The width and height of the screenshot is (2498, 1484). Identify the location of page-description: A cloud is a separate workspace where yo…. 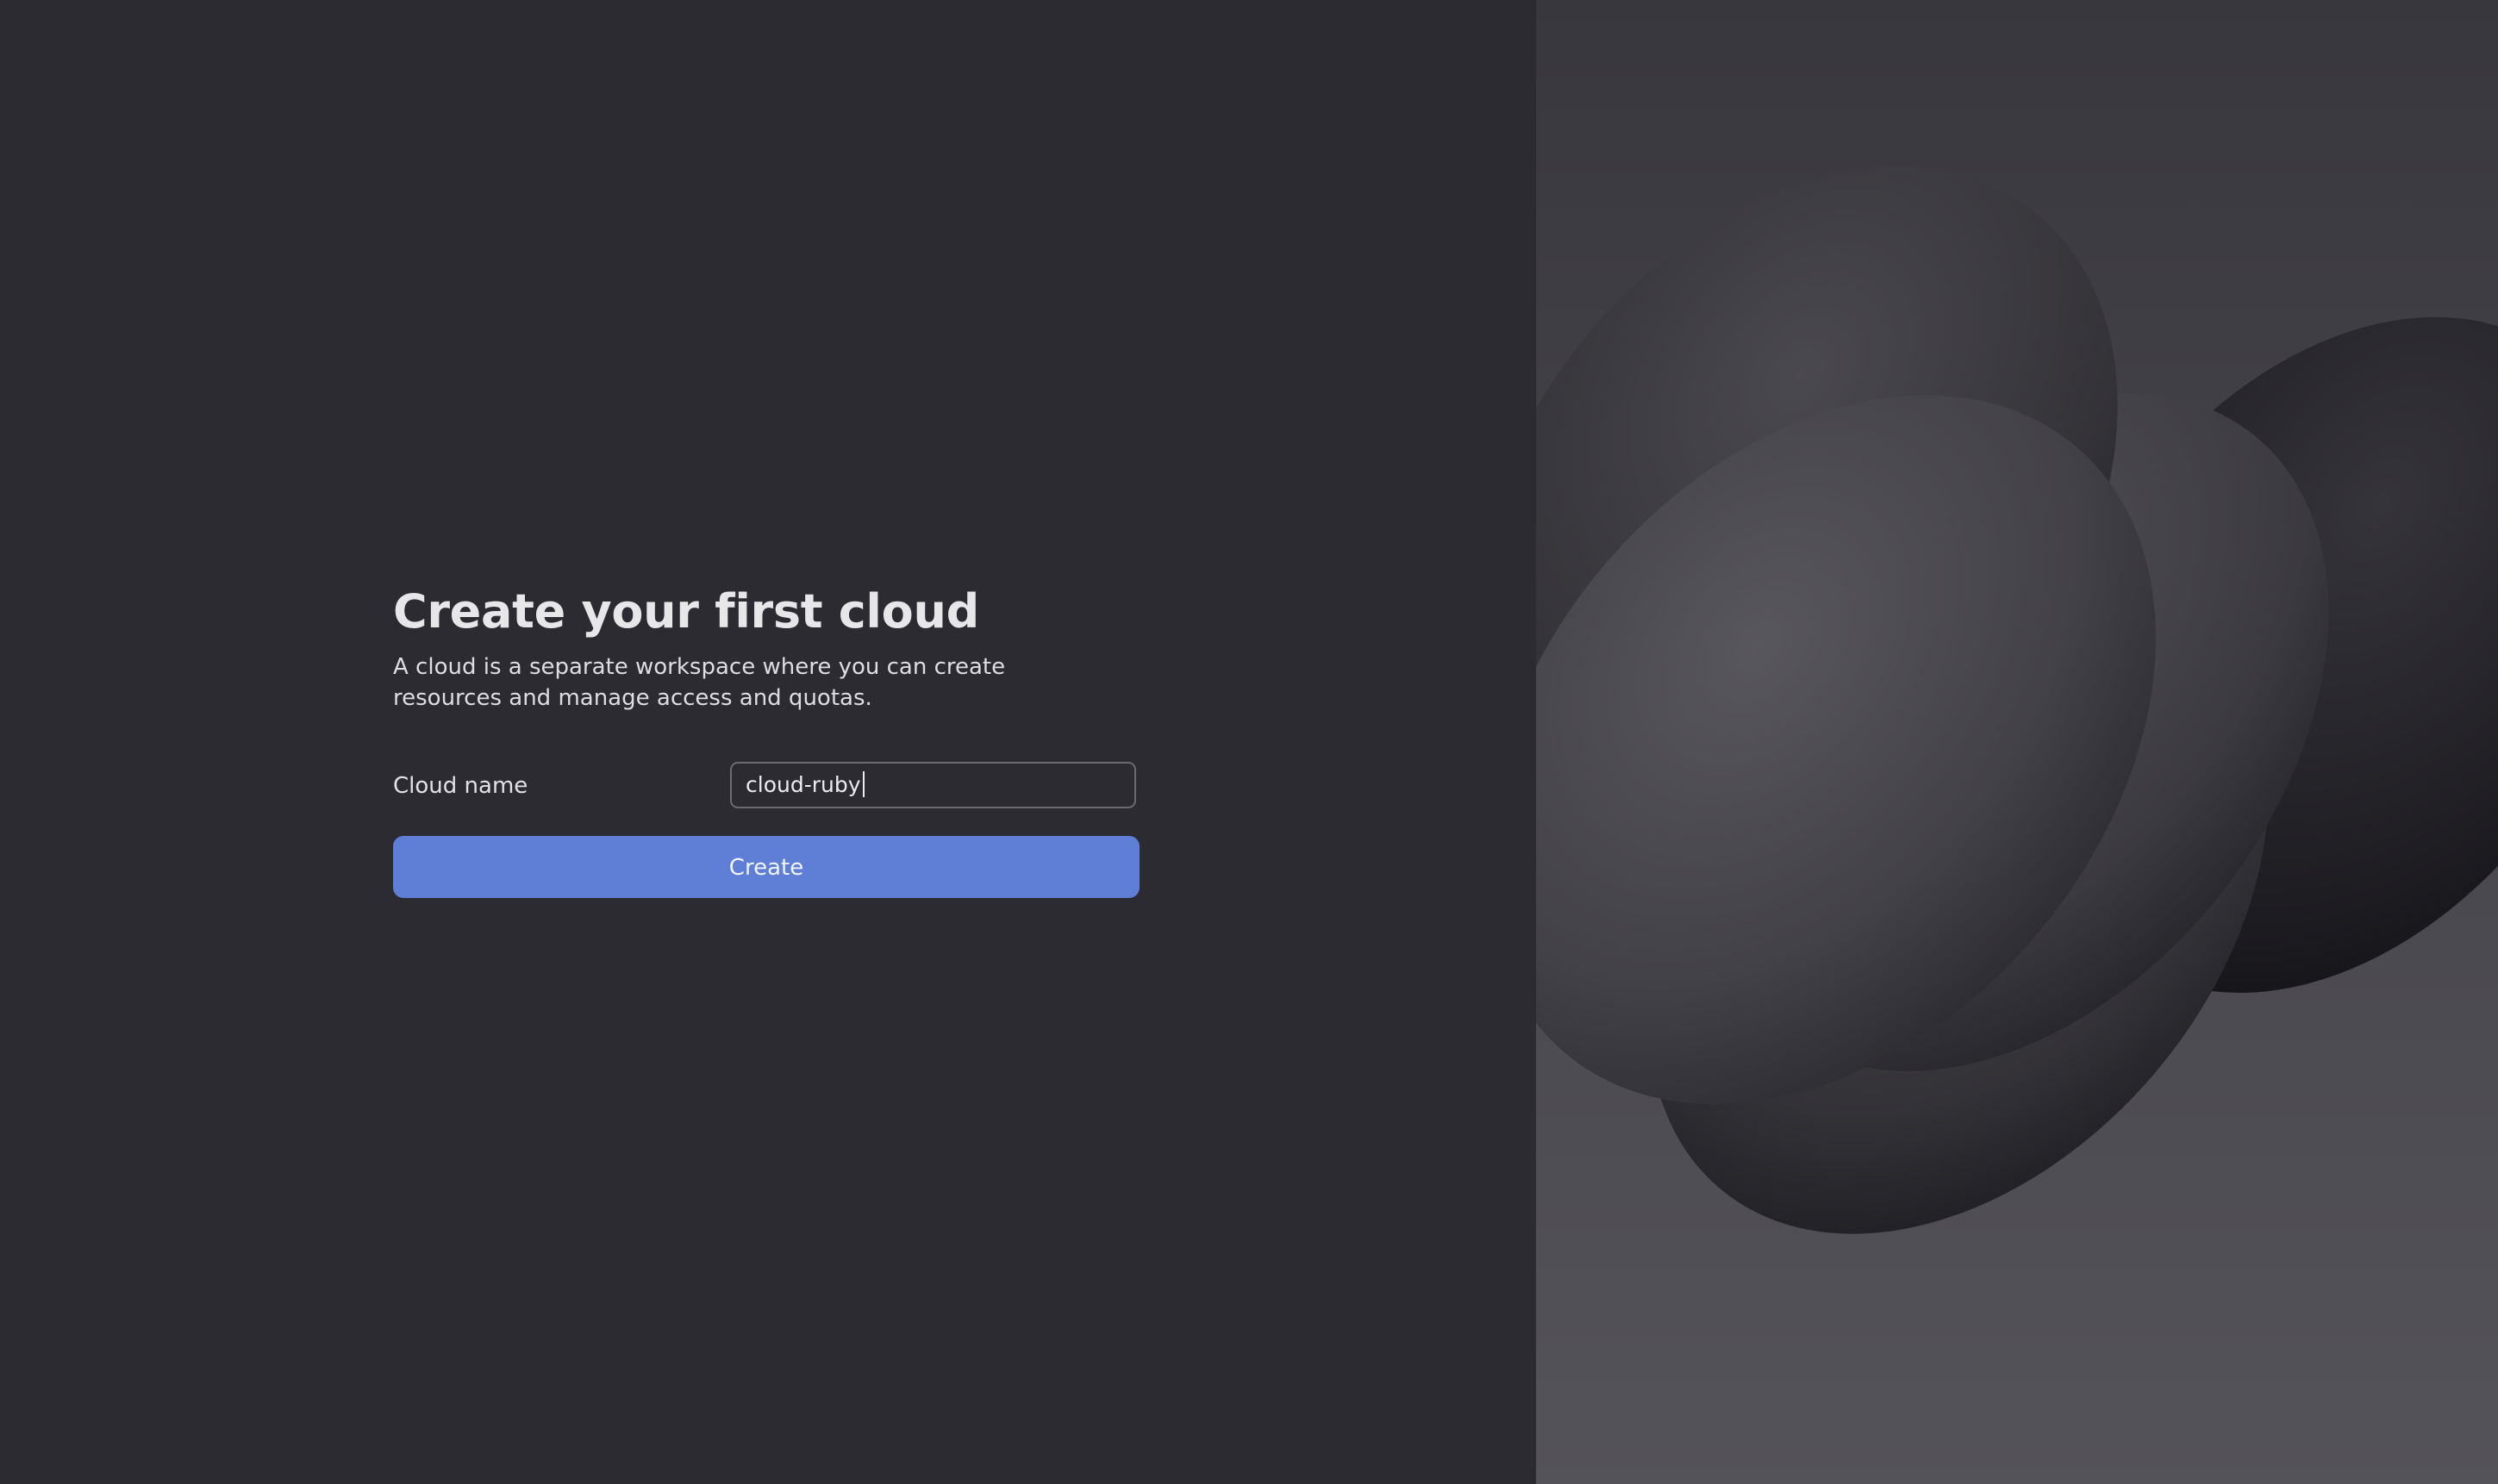
(699, 683).